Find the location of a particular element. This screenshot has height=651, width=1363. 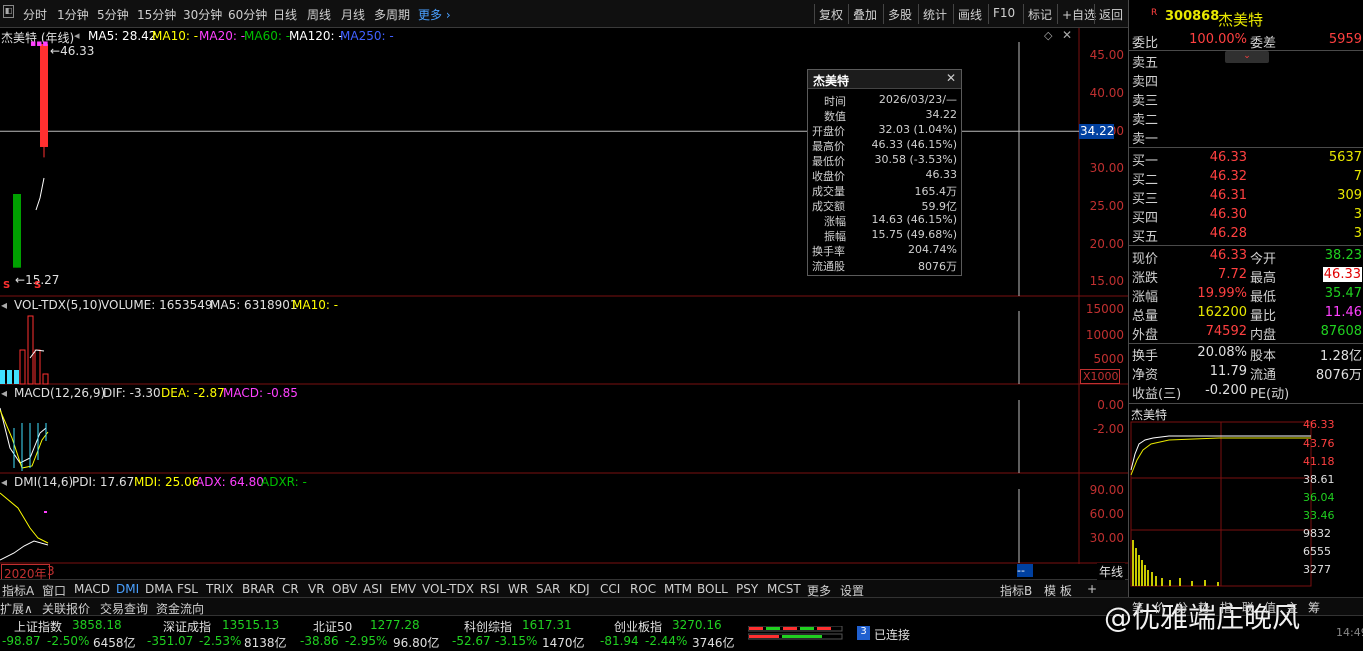

period-1min: 1分钟 is located at coordinates (73, 14).